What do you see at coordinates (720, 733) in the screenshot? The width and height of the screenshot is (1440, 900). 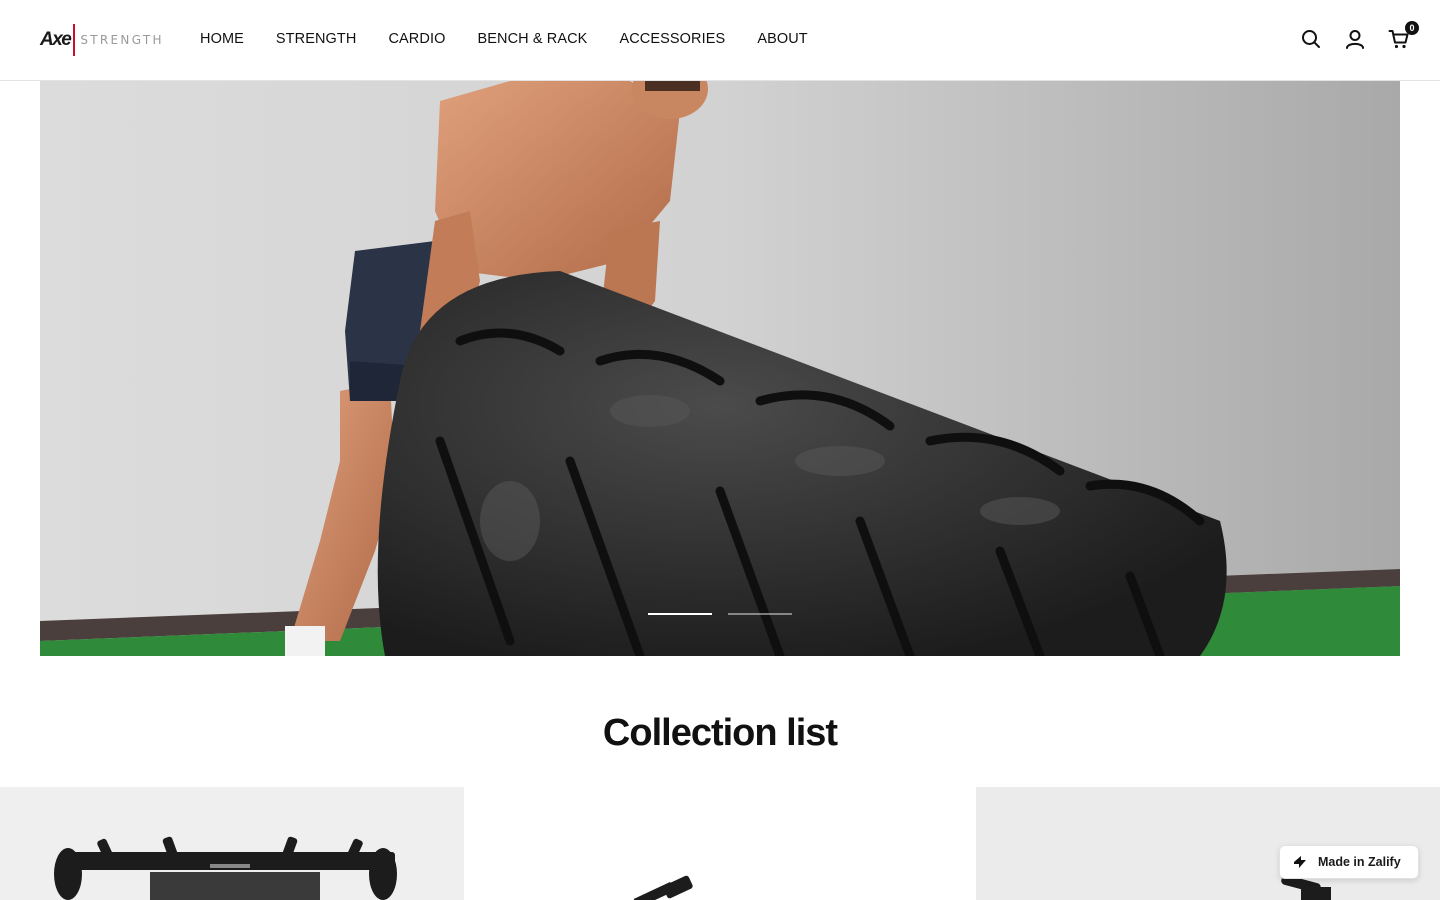 I see `collection-list-title: Collection list` at bounding box center [720, 733].